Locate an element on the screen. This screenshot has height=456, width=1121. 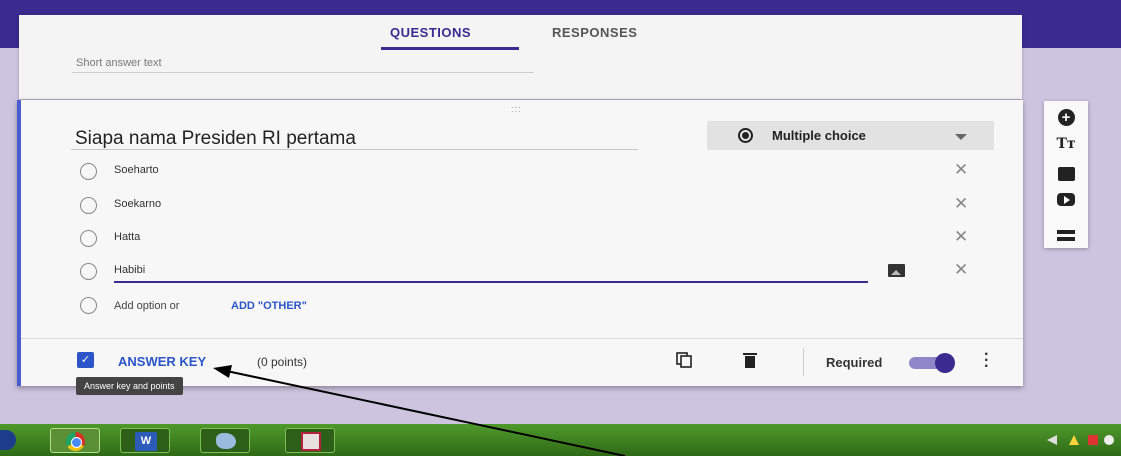
side-toolbar: + Tт is located at coordinates (1066, 174).